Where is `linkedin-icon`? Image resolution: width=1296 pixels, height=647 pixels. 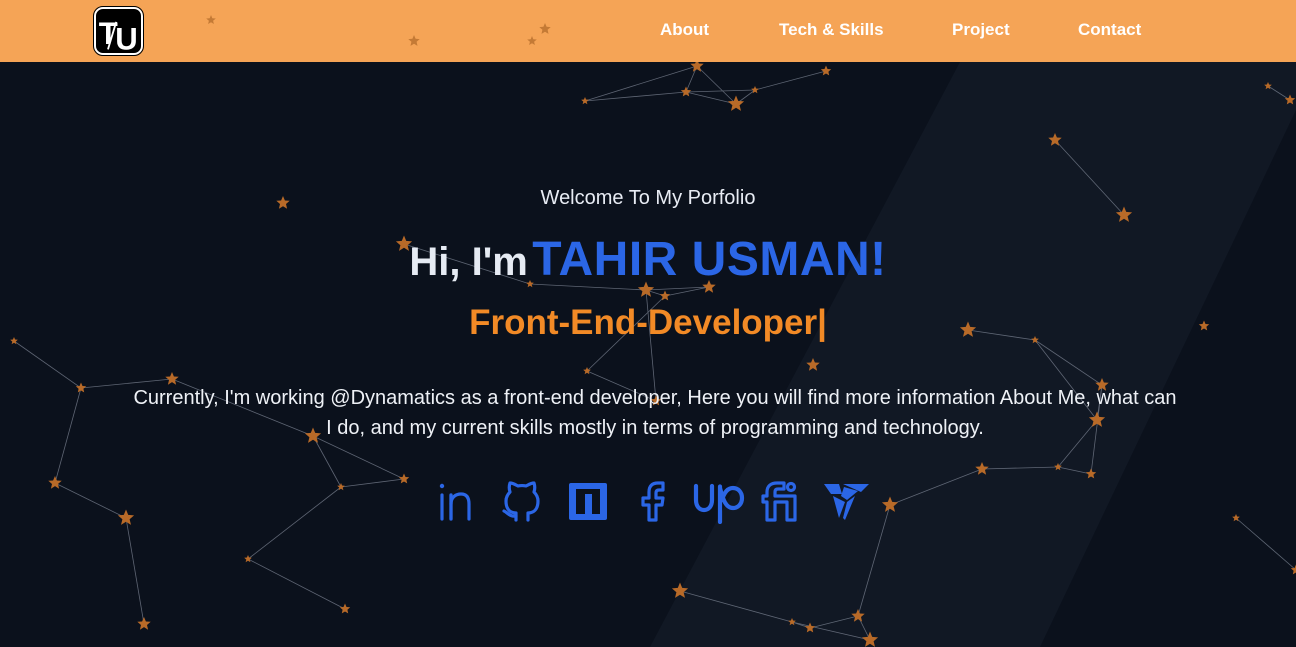 linkedin-icon is located at coordinates (455, 502).